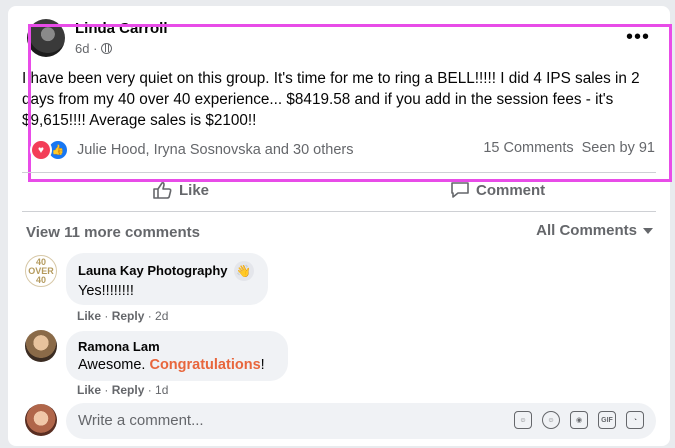  I want to click on commenter-name: Ramona Lam, so click(177, 347).